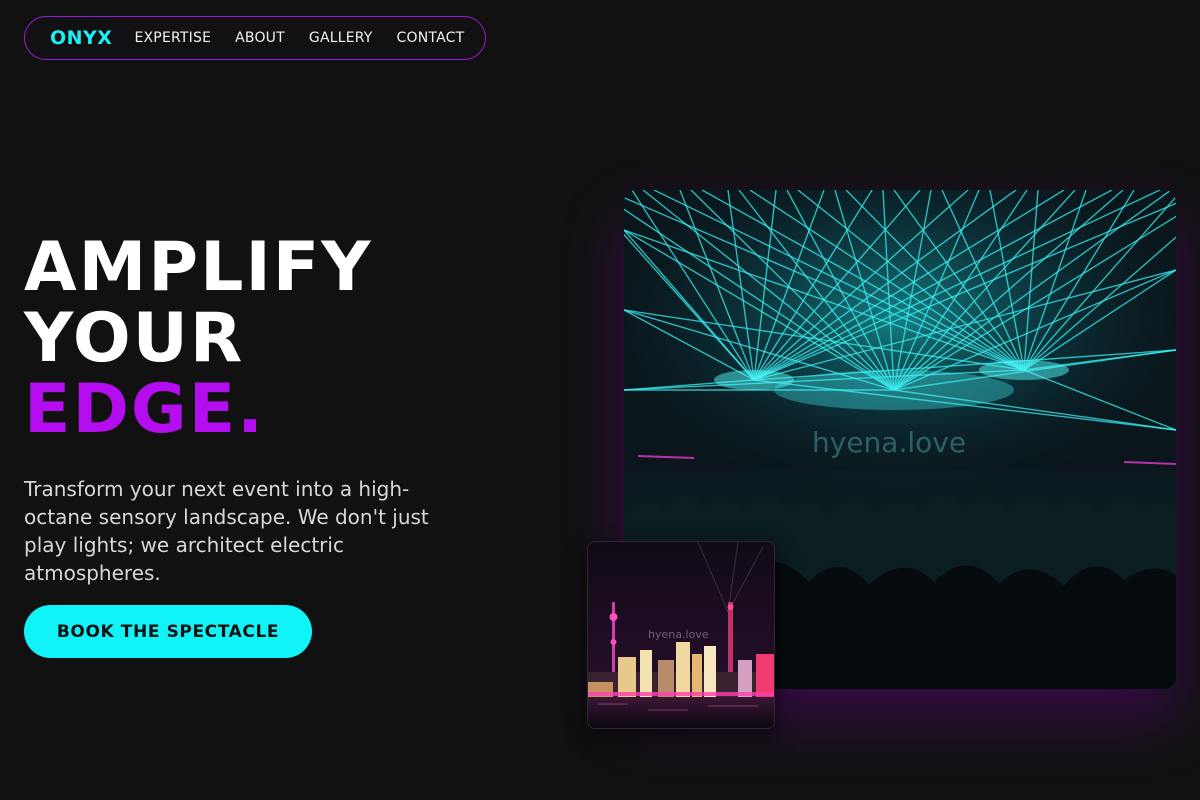 This screenshot has width=1200, height=800. What do you see at coordinates (198, 267) in the screenshot?
I see `headline-line-1: AMPLIFY` at bounding box center [198, 267].